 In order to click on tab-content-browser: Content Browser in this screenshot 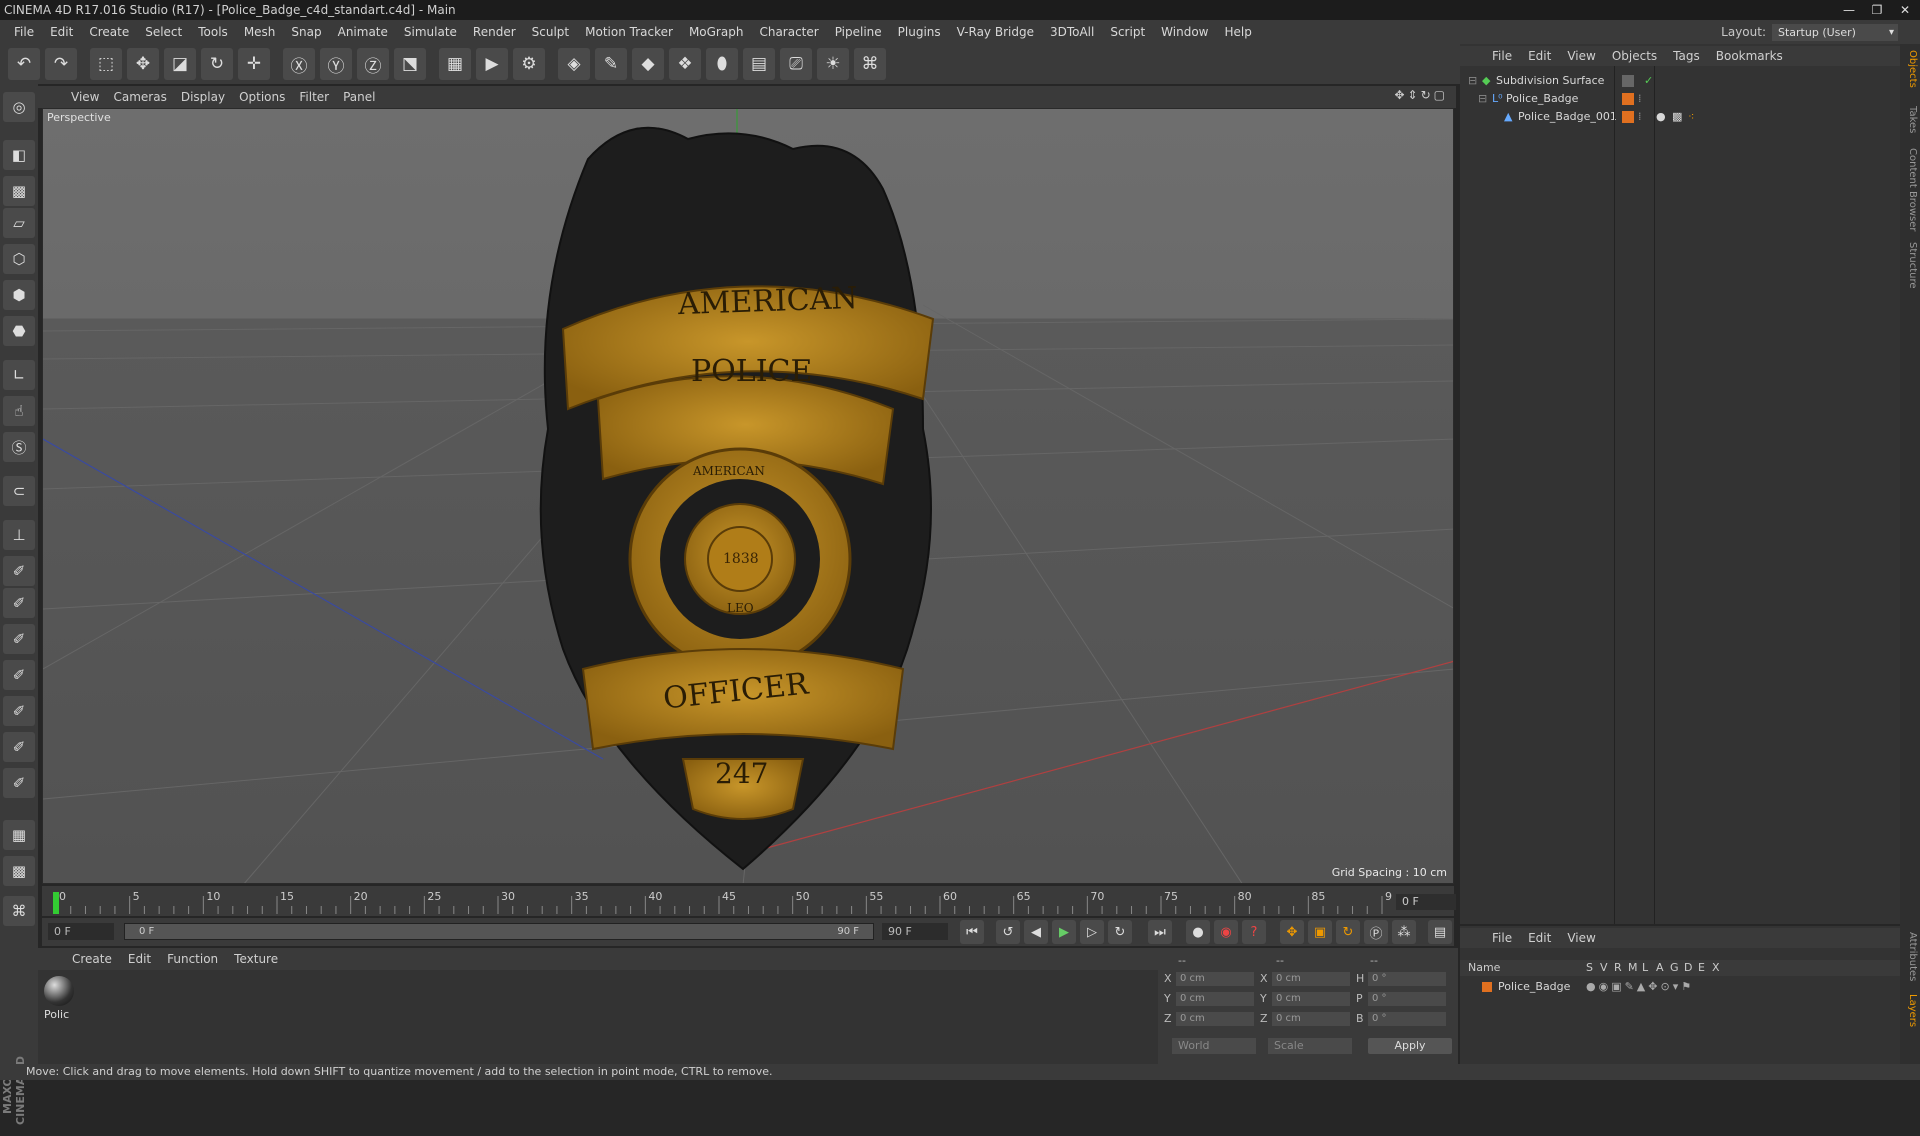, I will do `click(1910, 189)`.